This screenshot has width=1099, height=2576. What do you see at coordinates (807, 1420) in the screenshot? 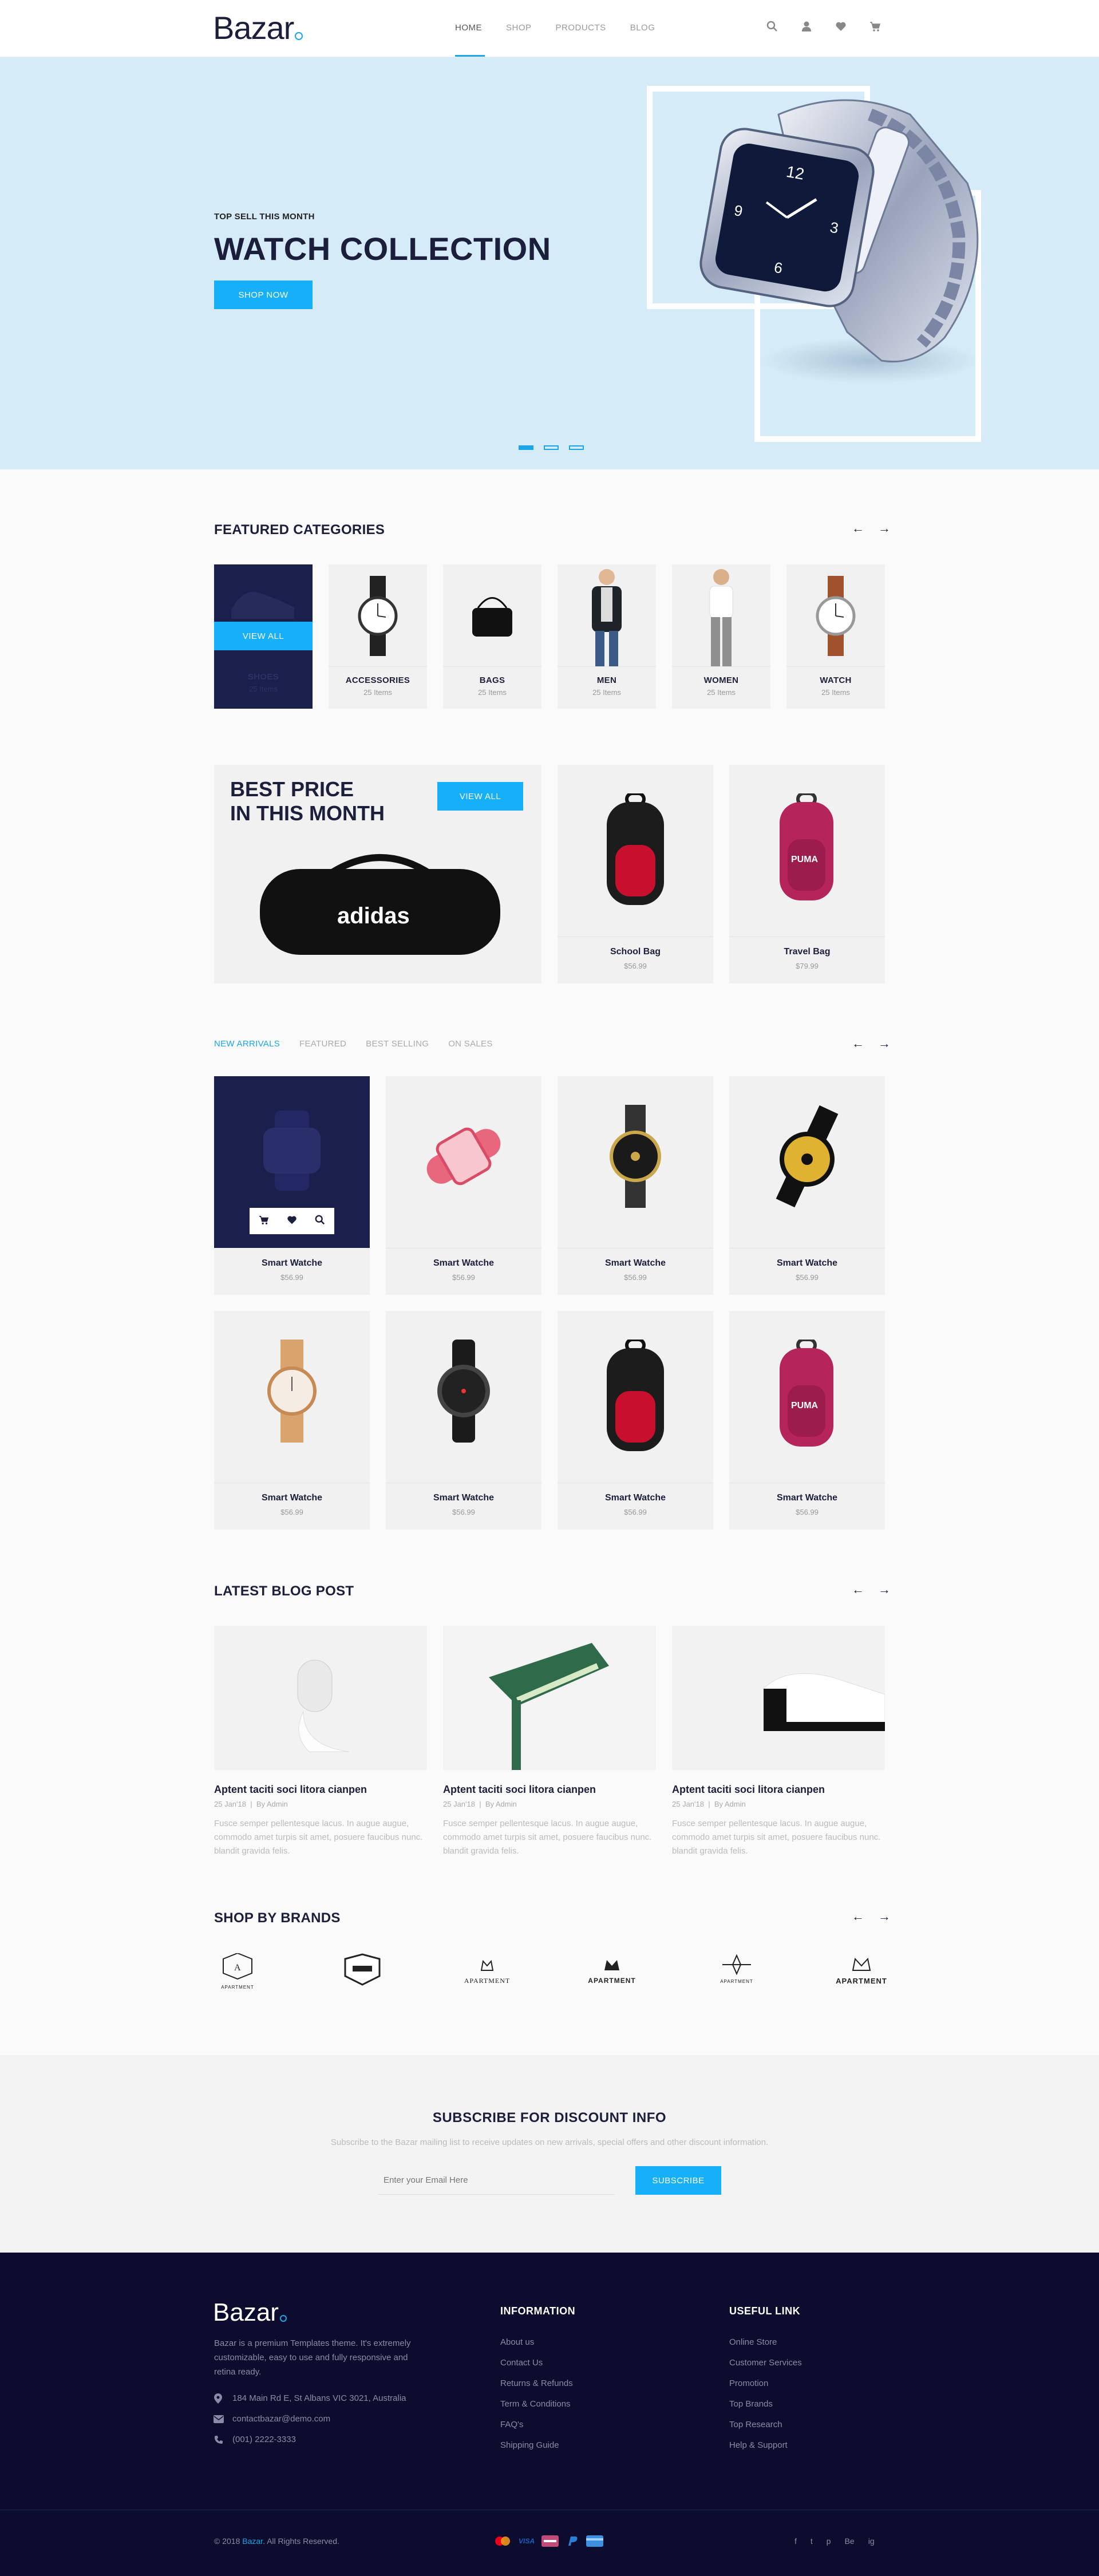
I see `product-card: PUMA Smart Watche $56.99` at bounding box center [807, 1420].